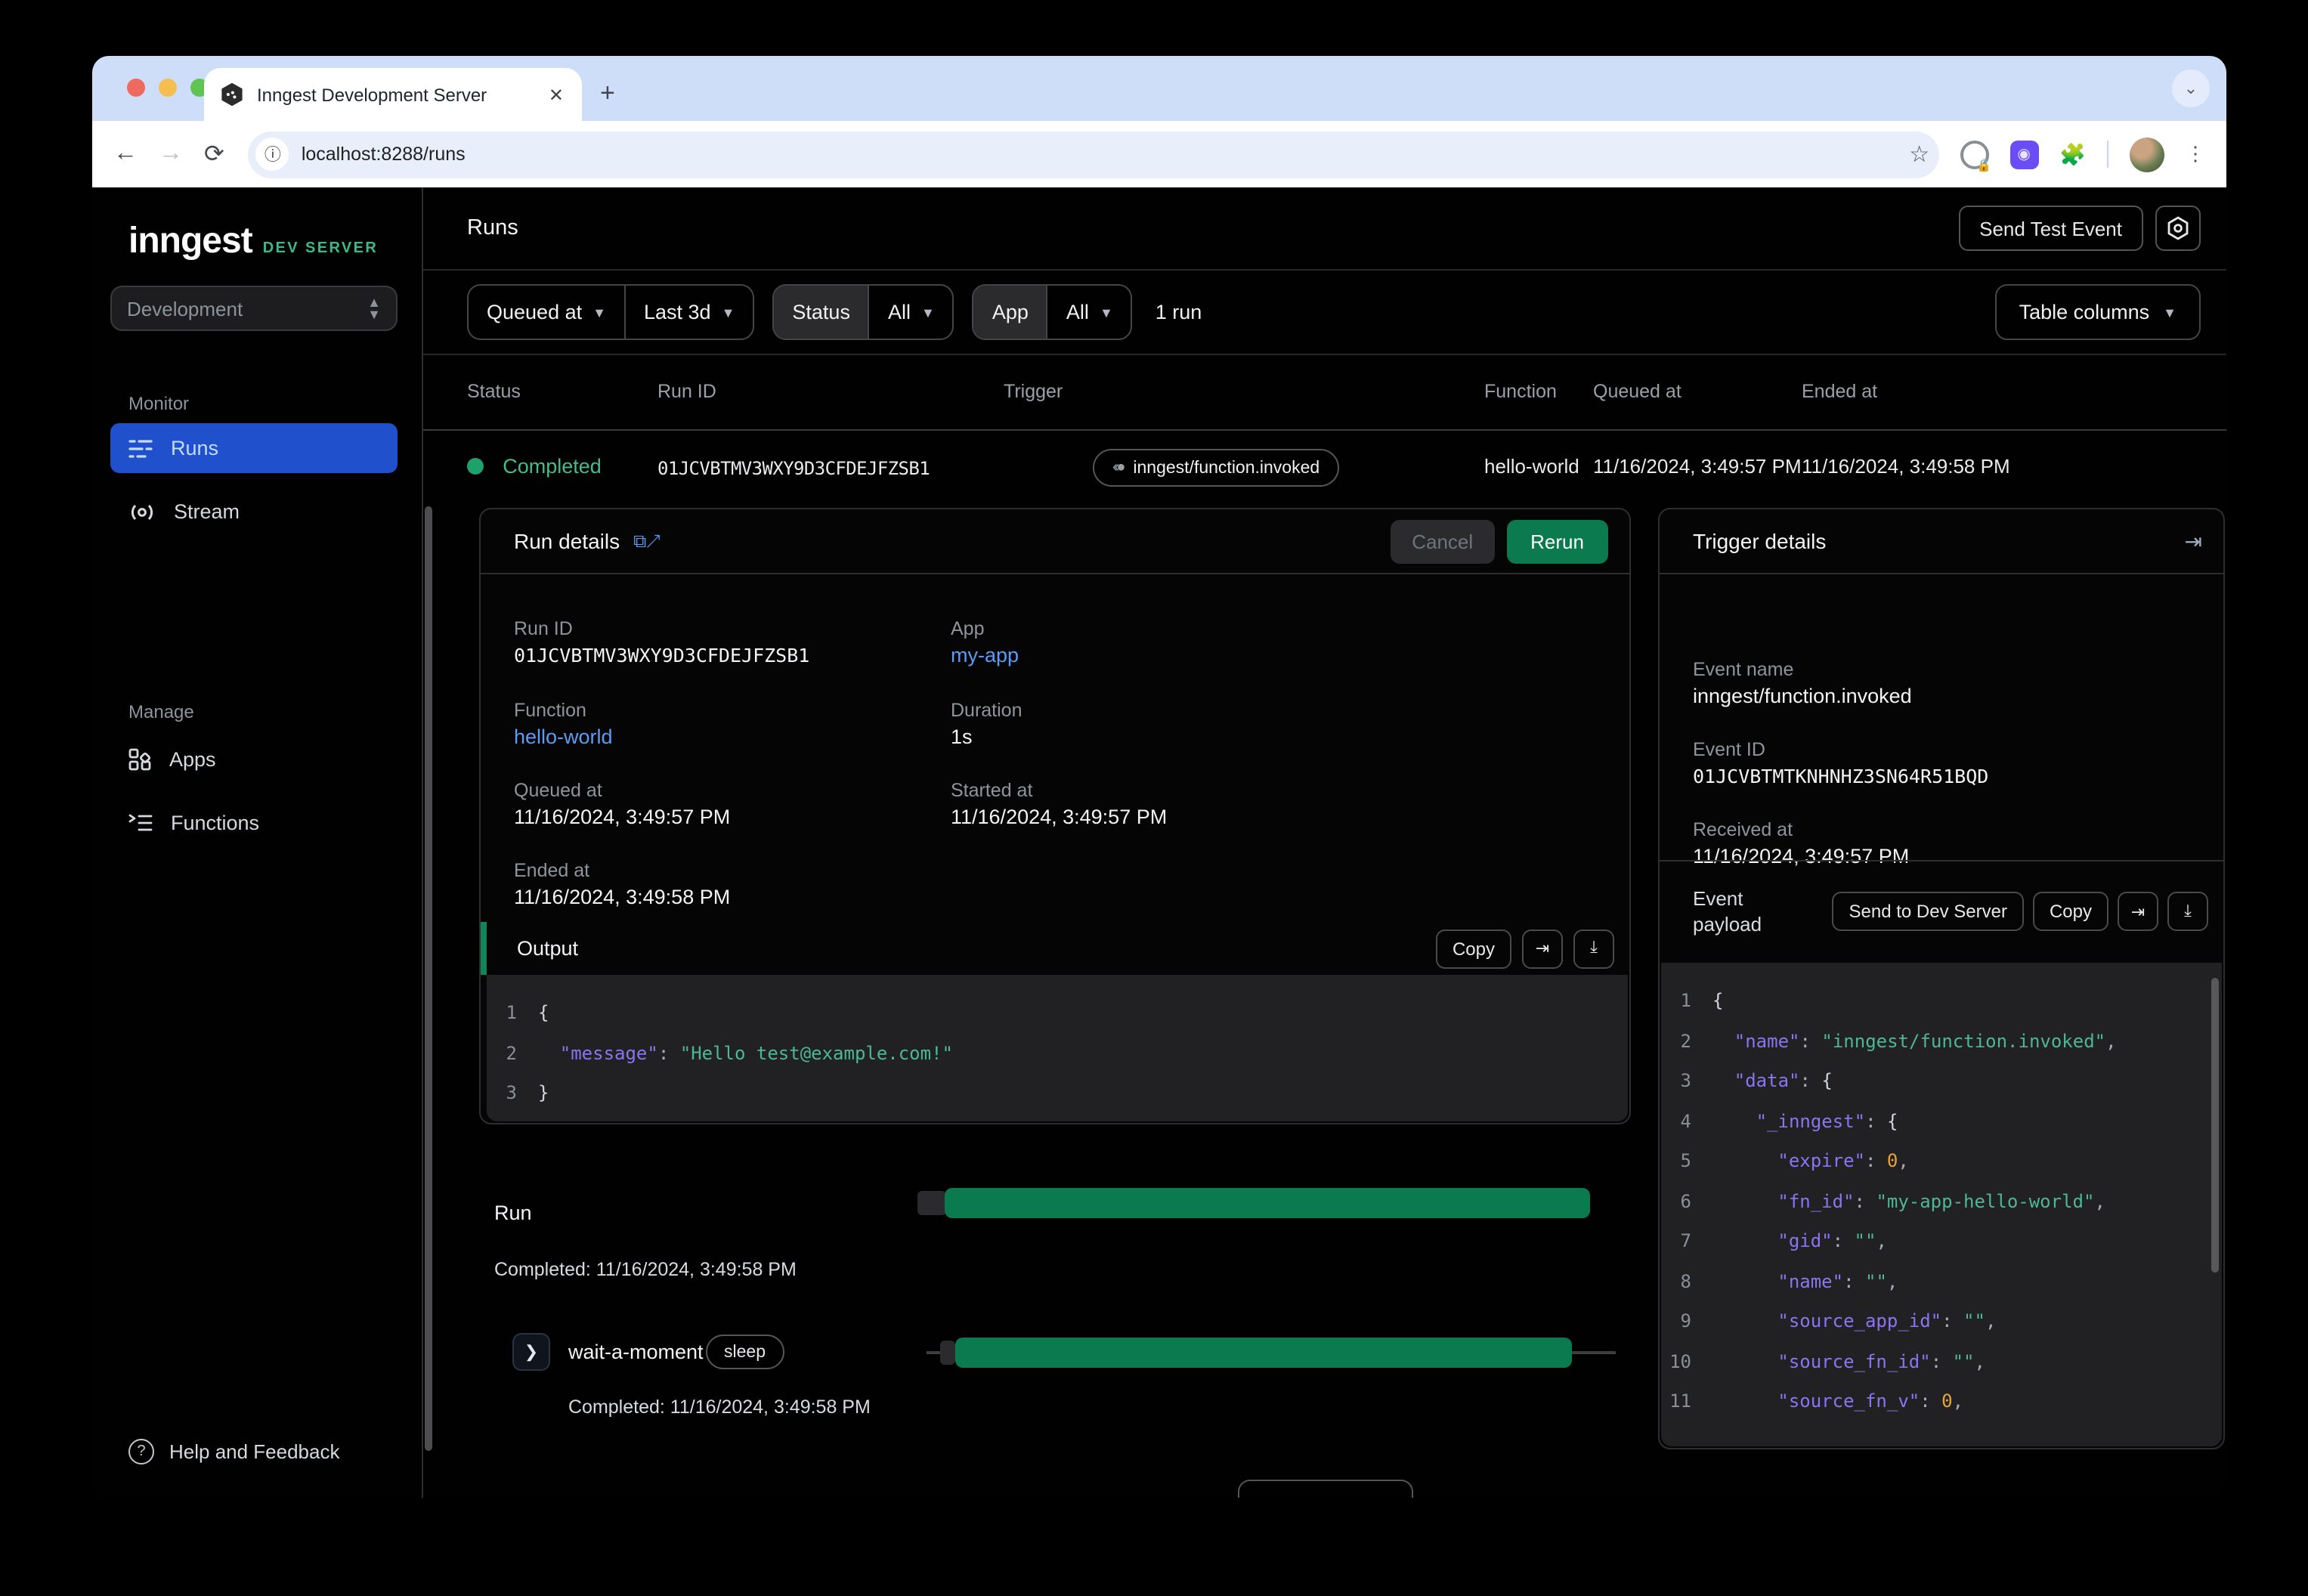  What do you see at coordinates (168, 88) in the screenshot?
I see `minimize-window-button` at bounding box center [168, 88].